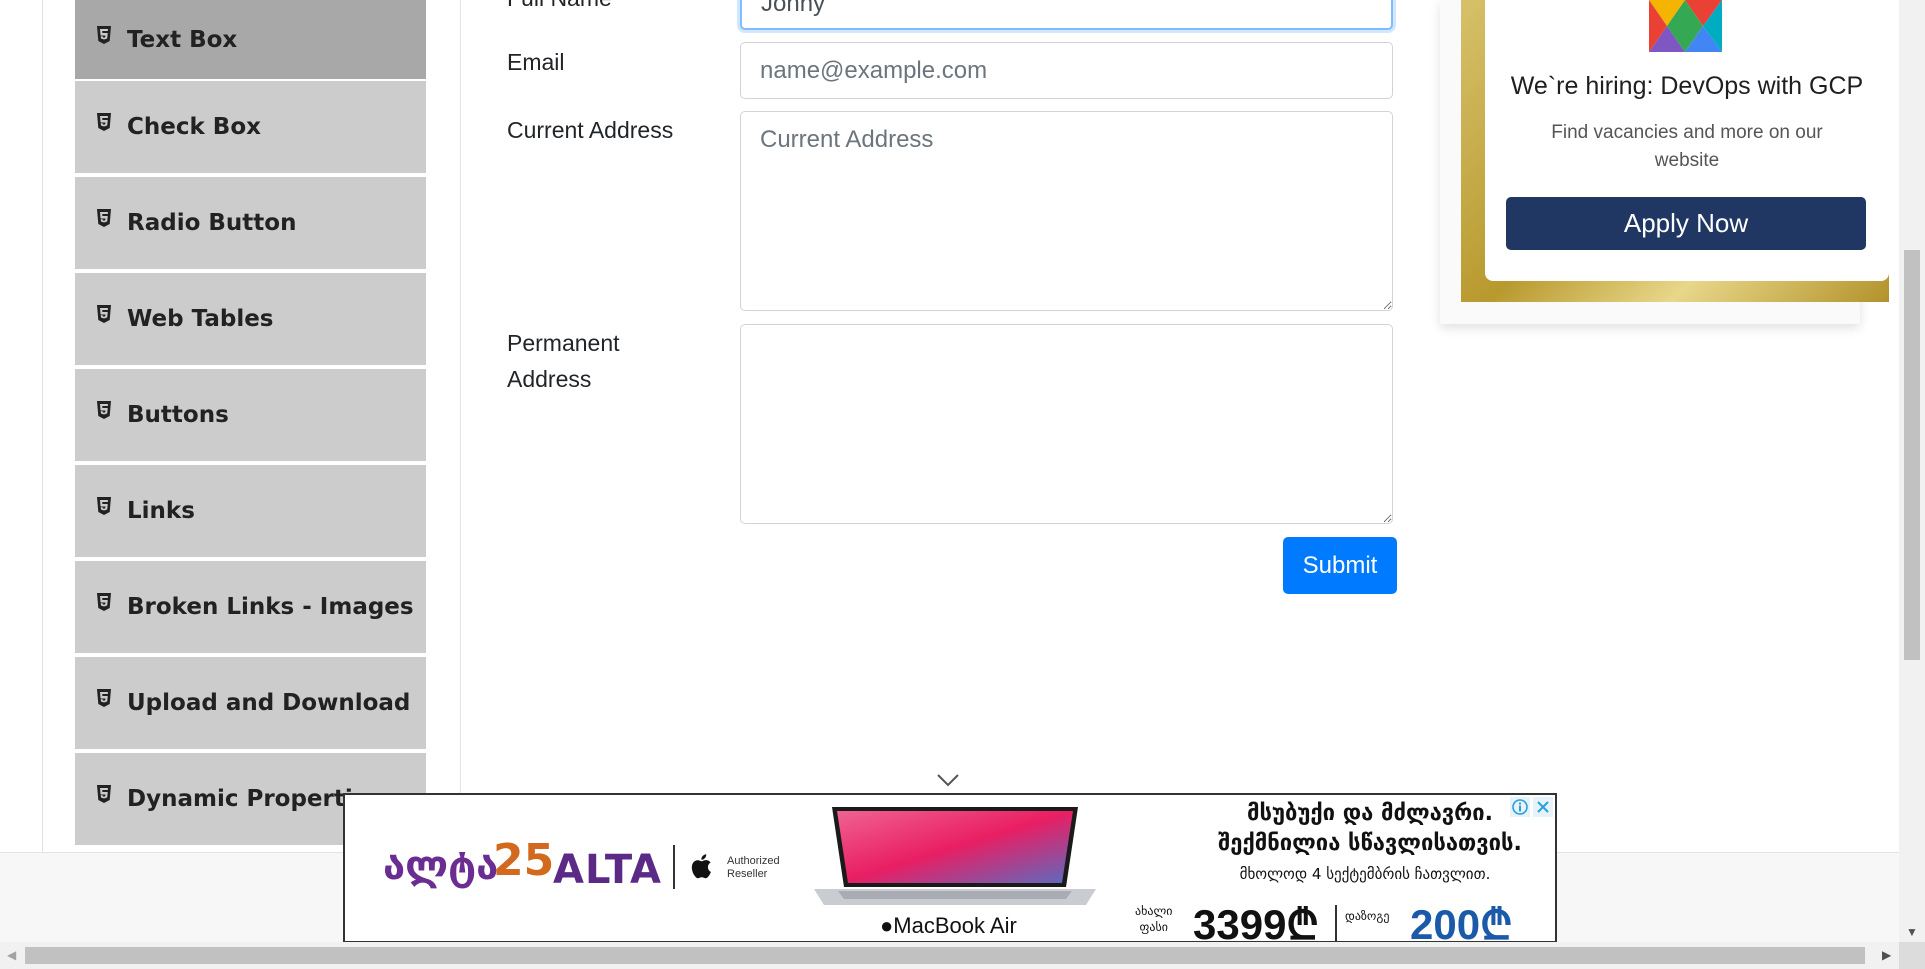 The image size is (1925, 969). What do you see at coordinates (1066, 211) in the screenshot?
I see `current-address-field` at bounding box center [1066, 211].